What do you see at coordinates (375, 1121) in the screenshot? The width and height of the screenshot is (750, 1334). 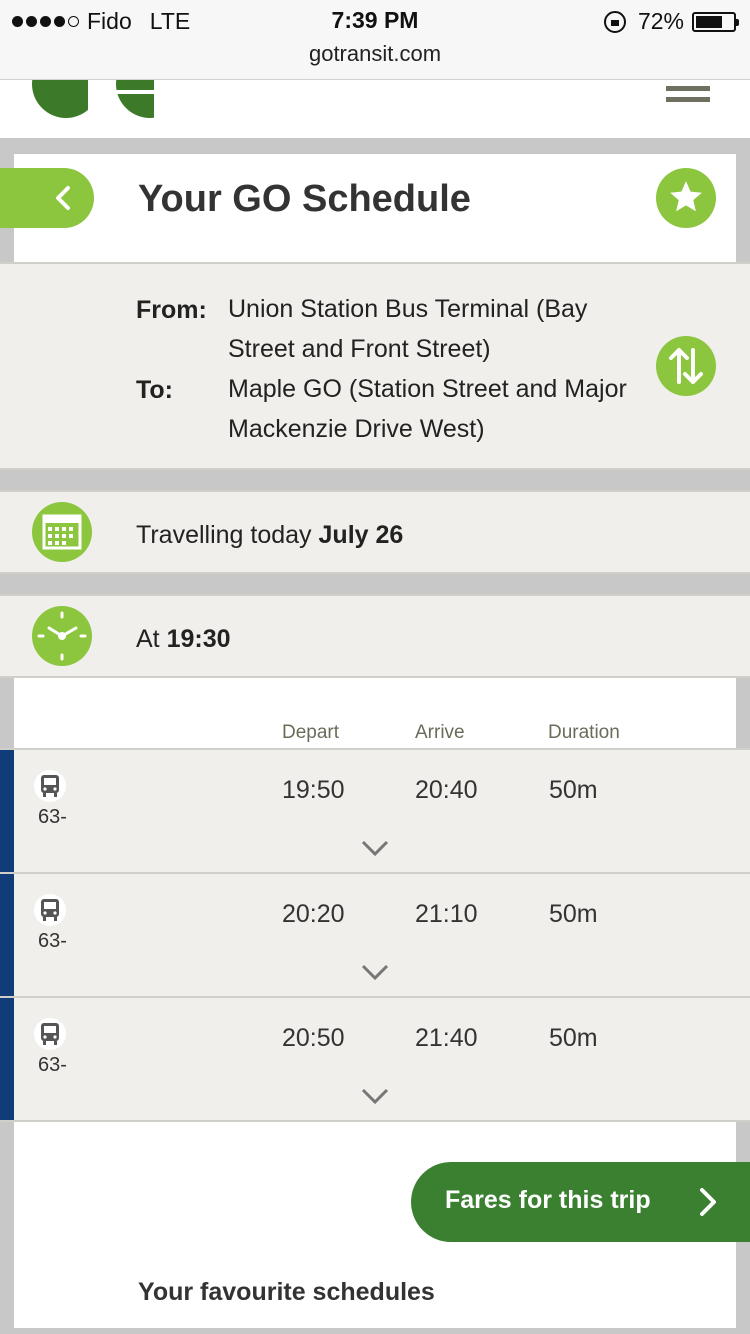 I see `divider` at bounding box center [375, 1121].